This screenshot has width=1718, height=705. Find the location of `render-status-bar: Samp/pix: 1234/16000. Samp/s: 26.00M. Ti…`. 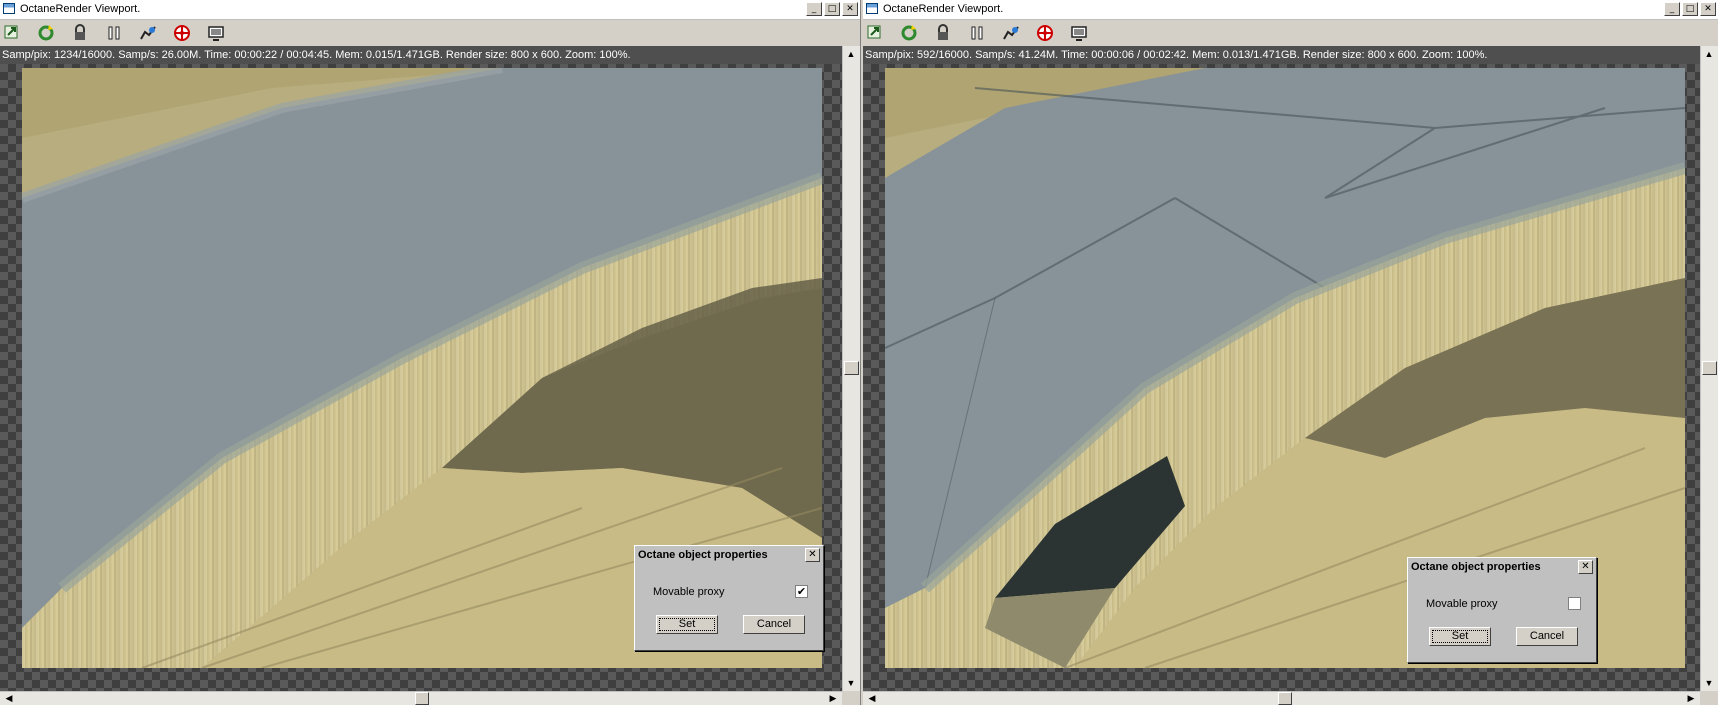

render-status-bar: Samp/pix: 1234/16000. Samp/s: 26.00M. Ti… is located at coordinates (421, 55).